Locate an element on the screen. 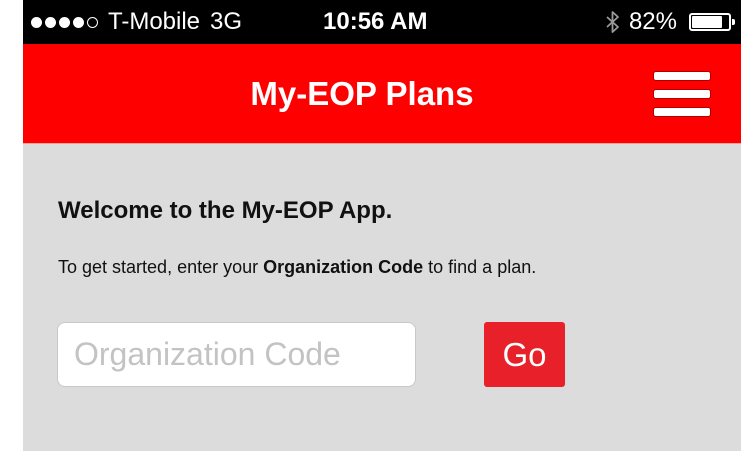  network-type: 3G is located at coordinates (226, 21).